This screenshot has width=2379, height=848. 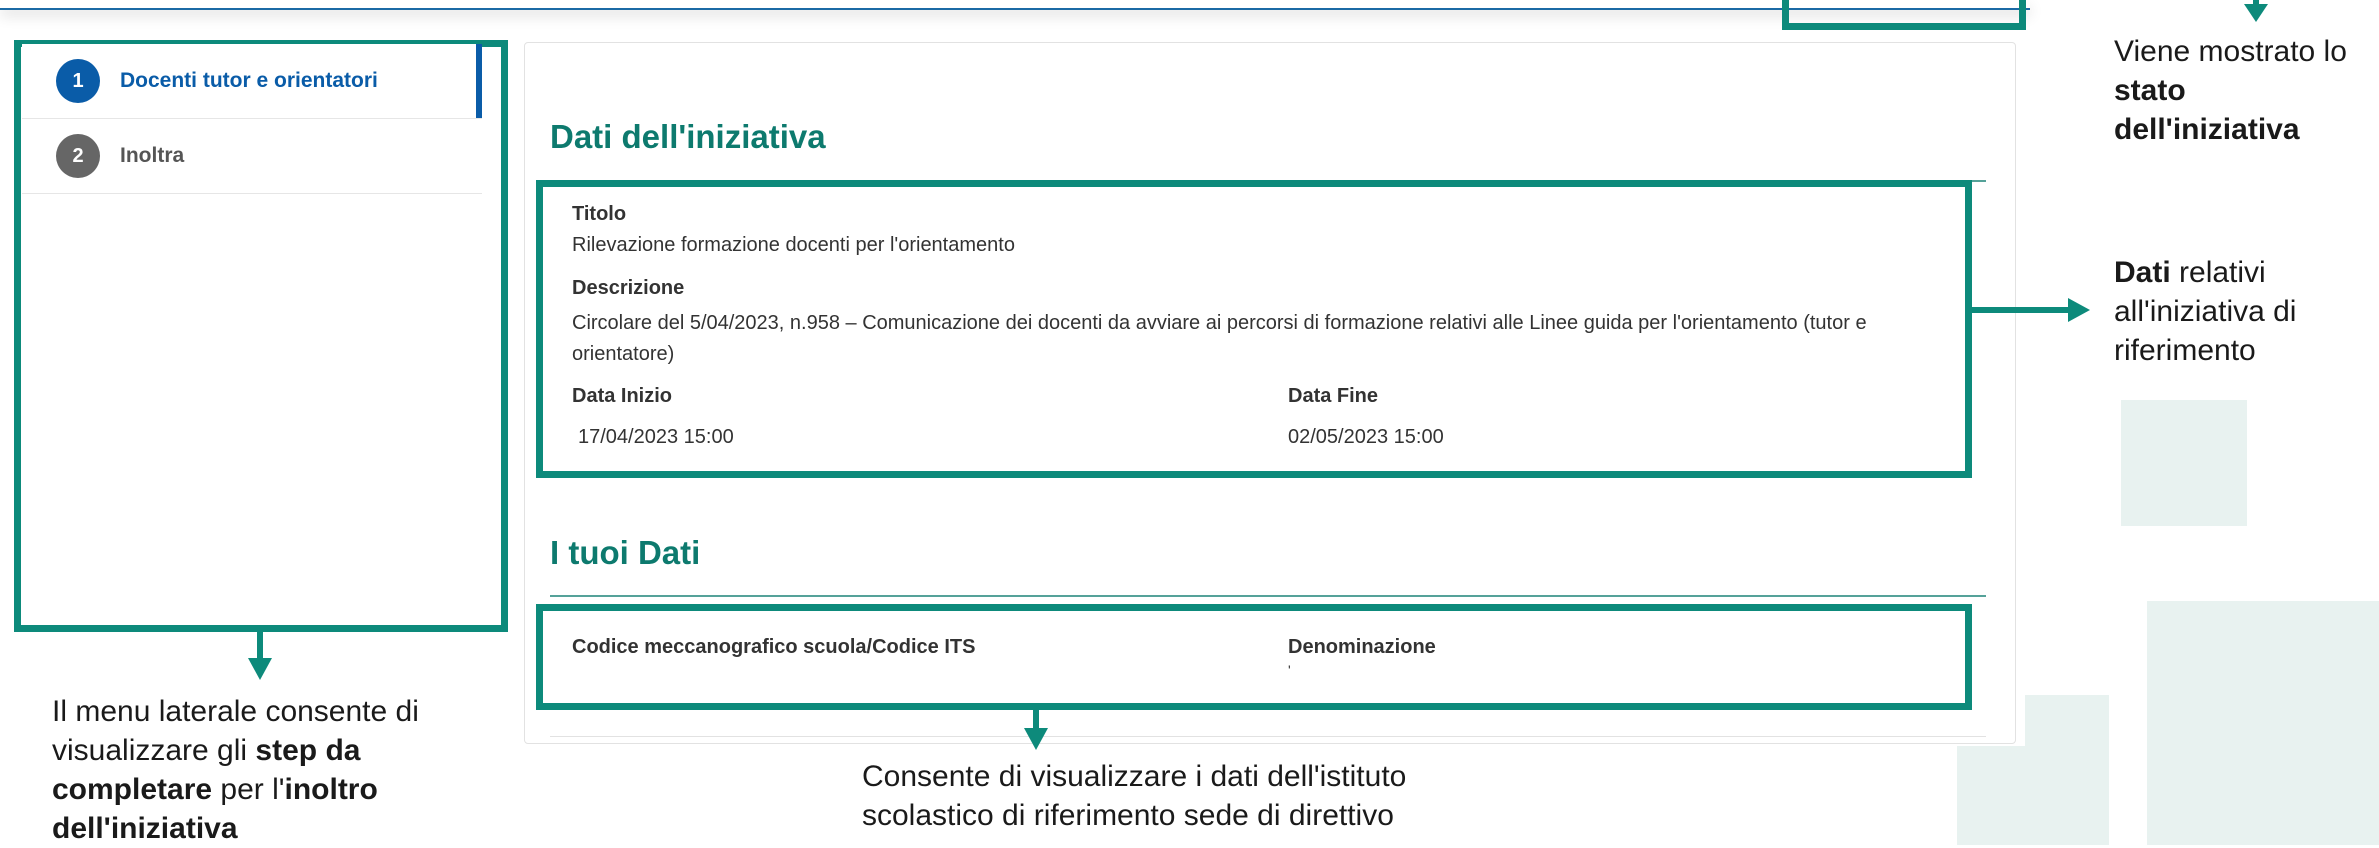 What do you see at coordinates (1036, 720) in the screenshot?
I see `istituto-arrow-stem` at bounding box center [1036, 720].